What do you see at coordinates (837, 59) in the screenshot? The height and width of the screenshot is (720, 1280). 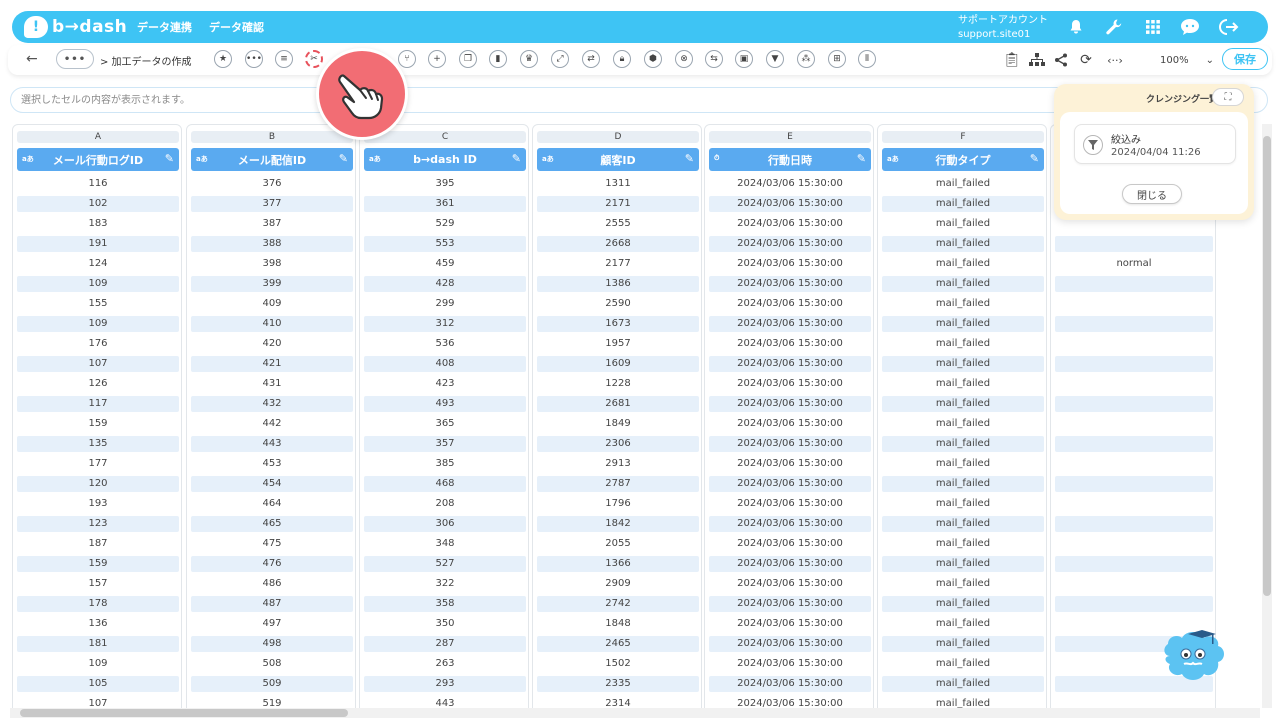 I see `table-icon: ⊞` at bounding box center [837, 59].